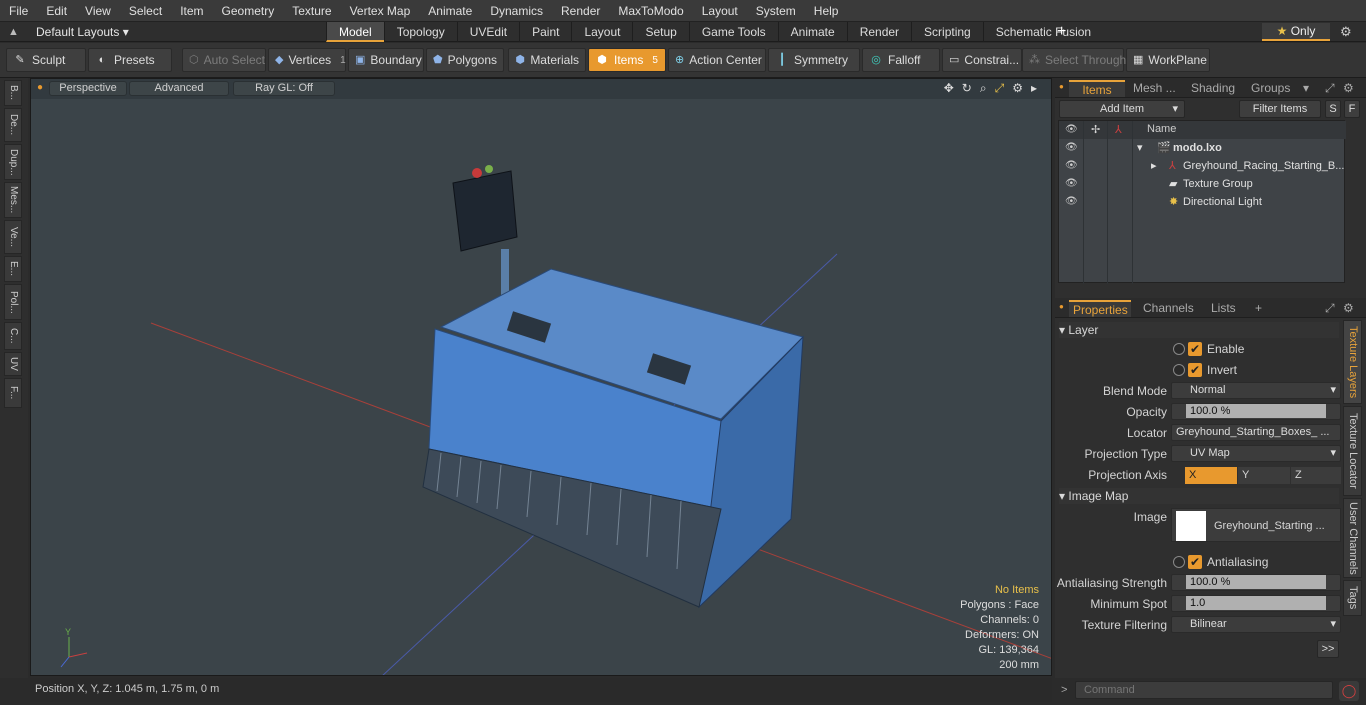 Image resolution: width=1366 pixels, height=705 pixels. Describe the element at coordinates (1264, 475) in the screenshot. I see `axis-y-button: Y` at that location.